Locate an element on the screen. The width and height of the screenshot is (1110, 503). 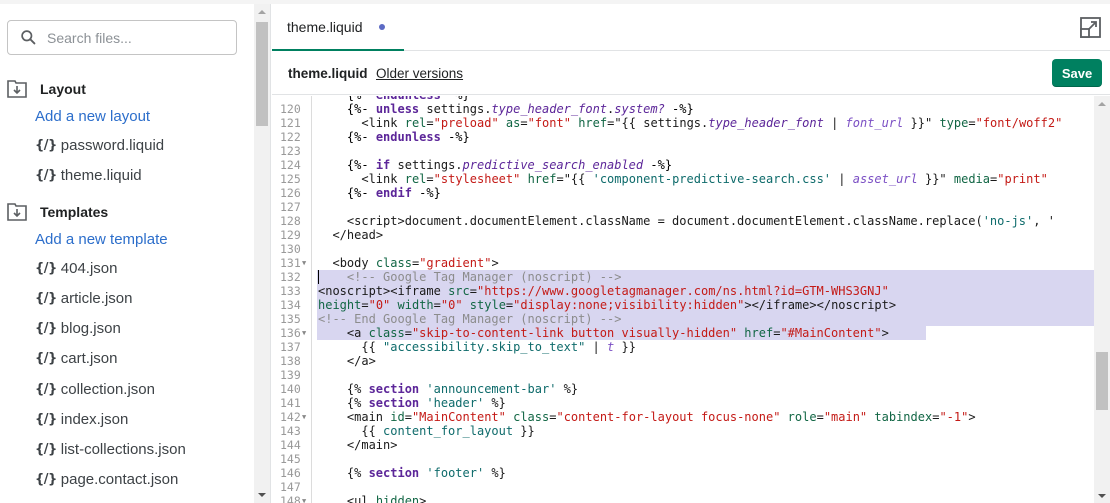
sidebar-scrollbar-thumb is located at coordinates (262, 74).